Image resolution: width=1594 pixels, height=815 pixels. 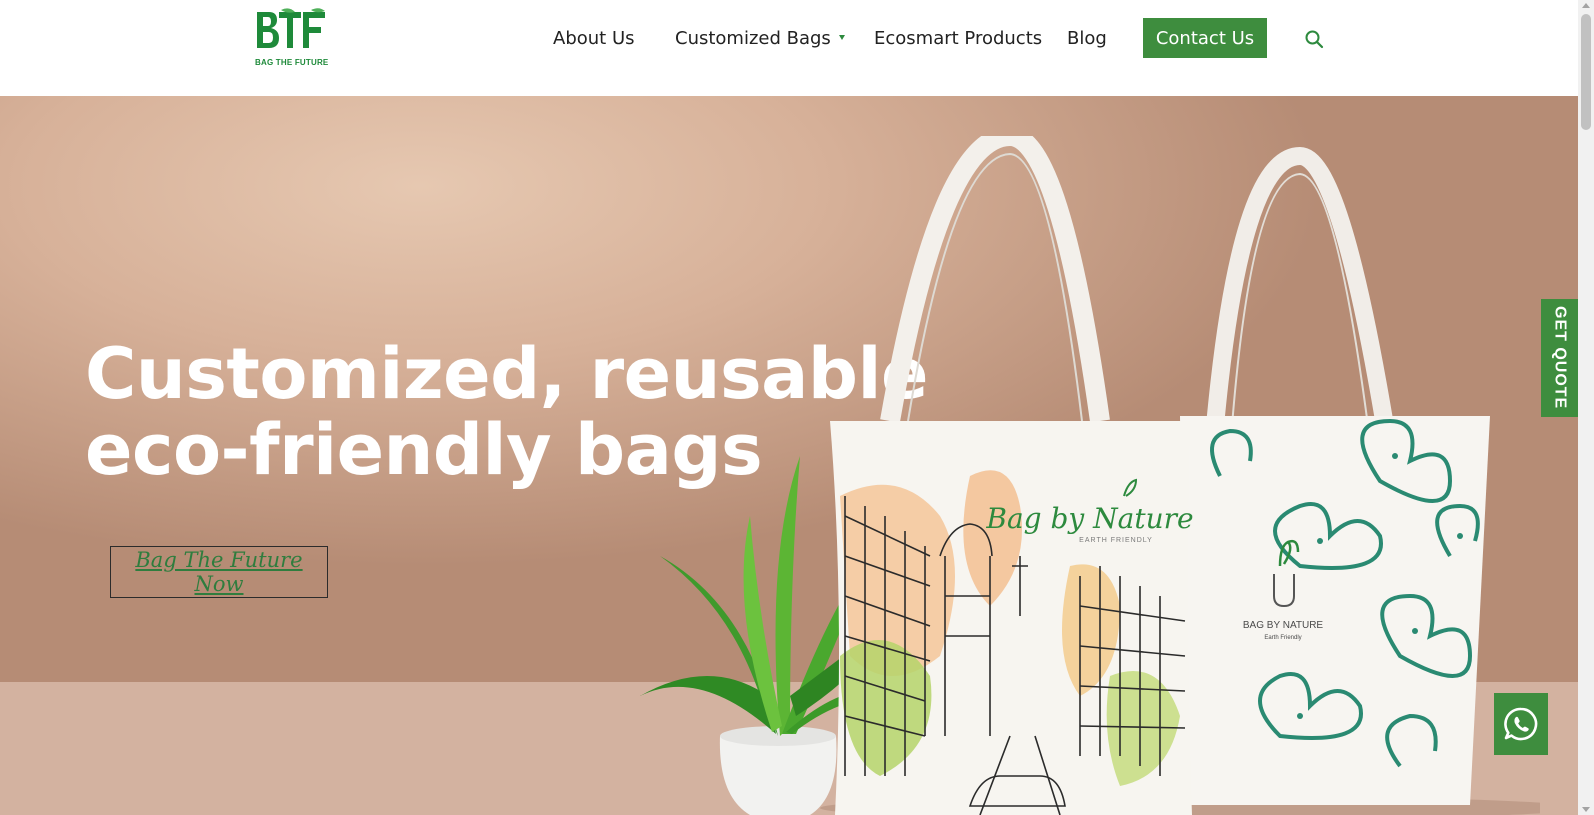 What do you see at coordinates (1586, 5) in the screenshot?
I see `scroll-up-arrow-icon` at bounding box center [1586, 5].